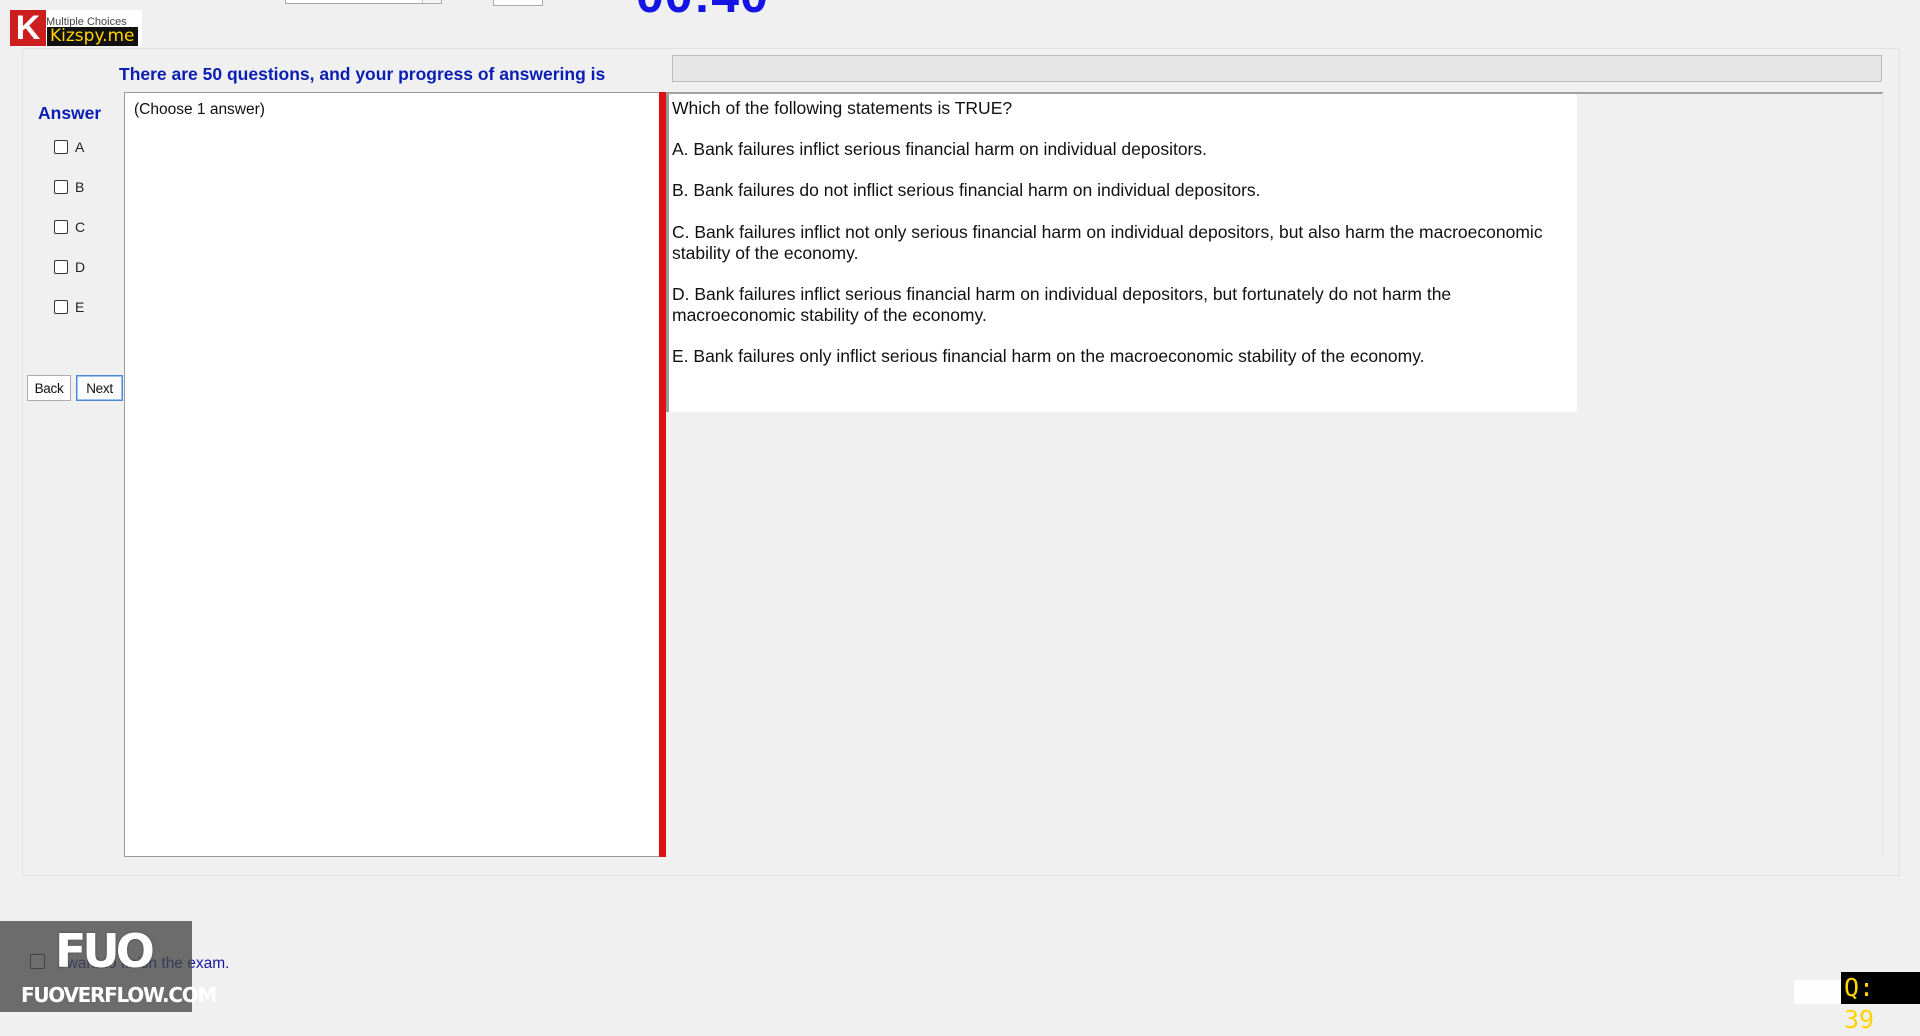 The height and width of the screenshot is (1036, 1920). Describe the element at coordinates (92, 36) in the screenshot. I see `kizspy-site-label: Kizspy.me` at that location.